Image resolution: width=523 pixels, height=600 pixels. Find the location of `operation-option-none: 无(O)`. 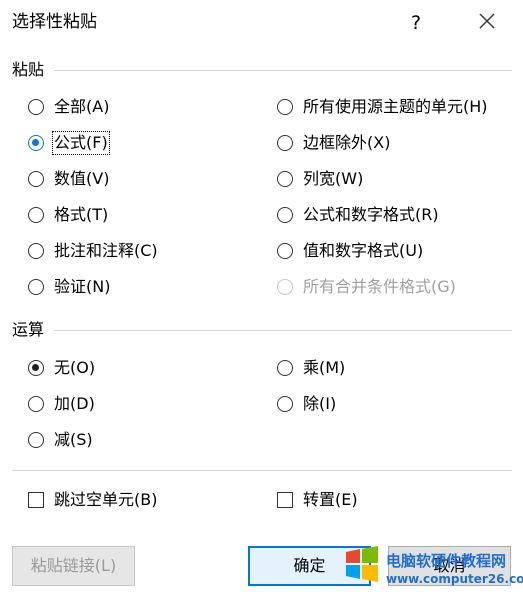

operation-option-none: 无(O) is located at coordinates (61, 368).